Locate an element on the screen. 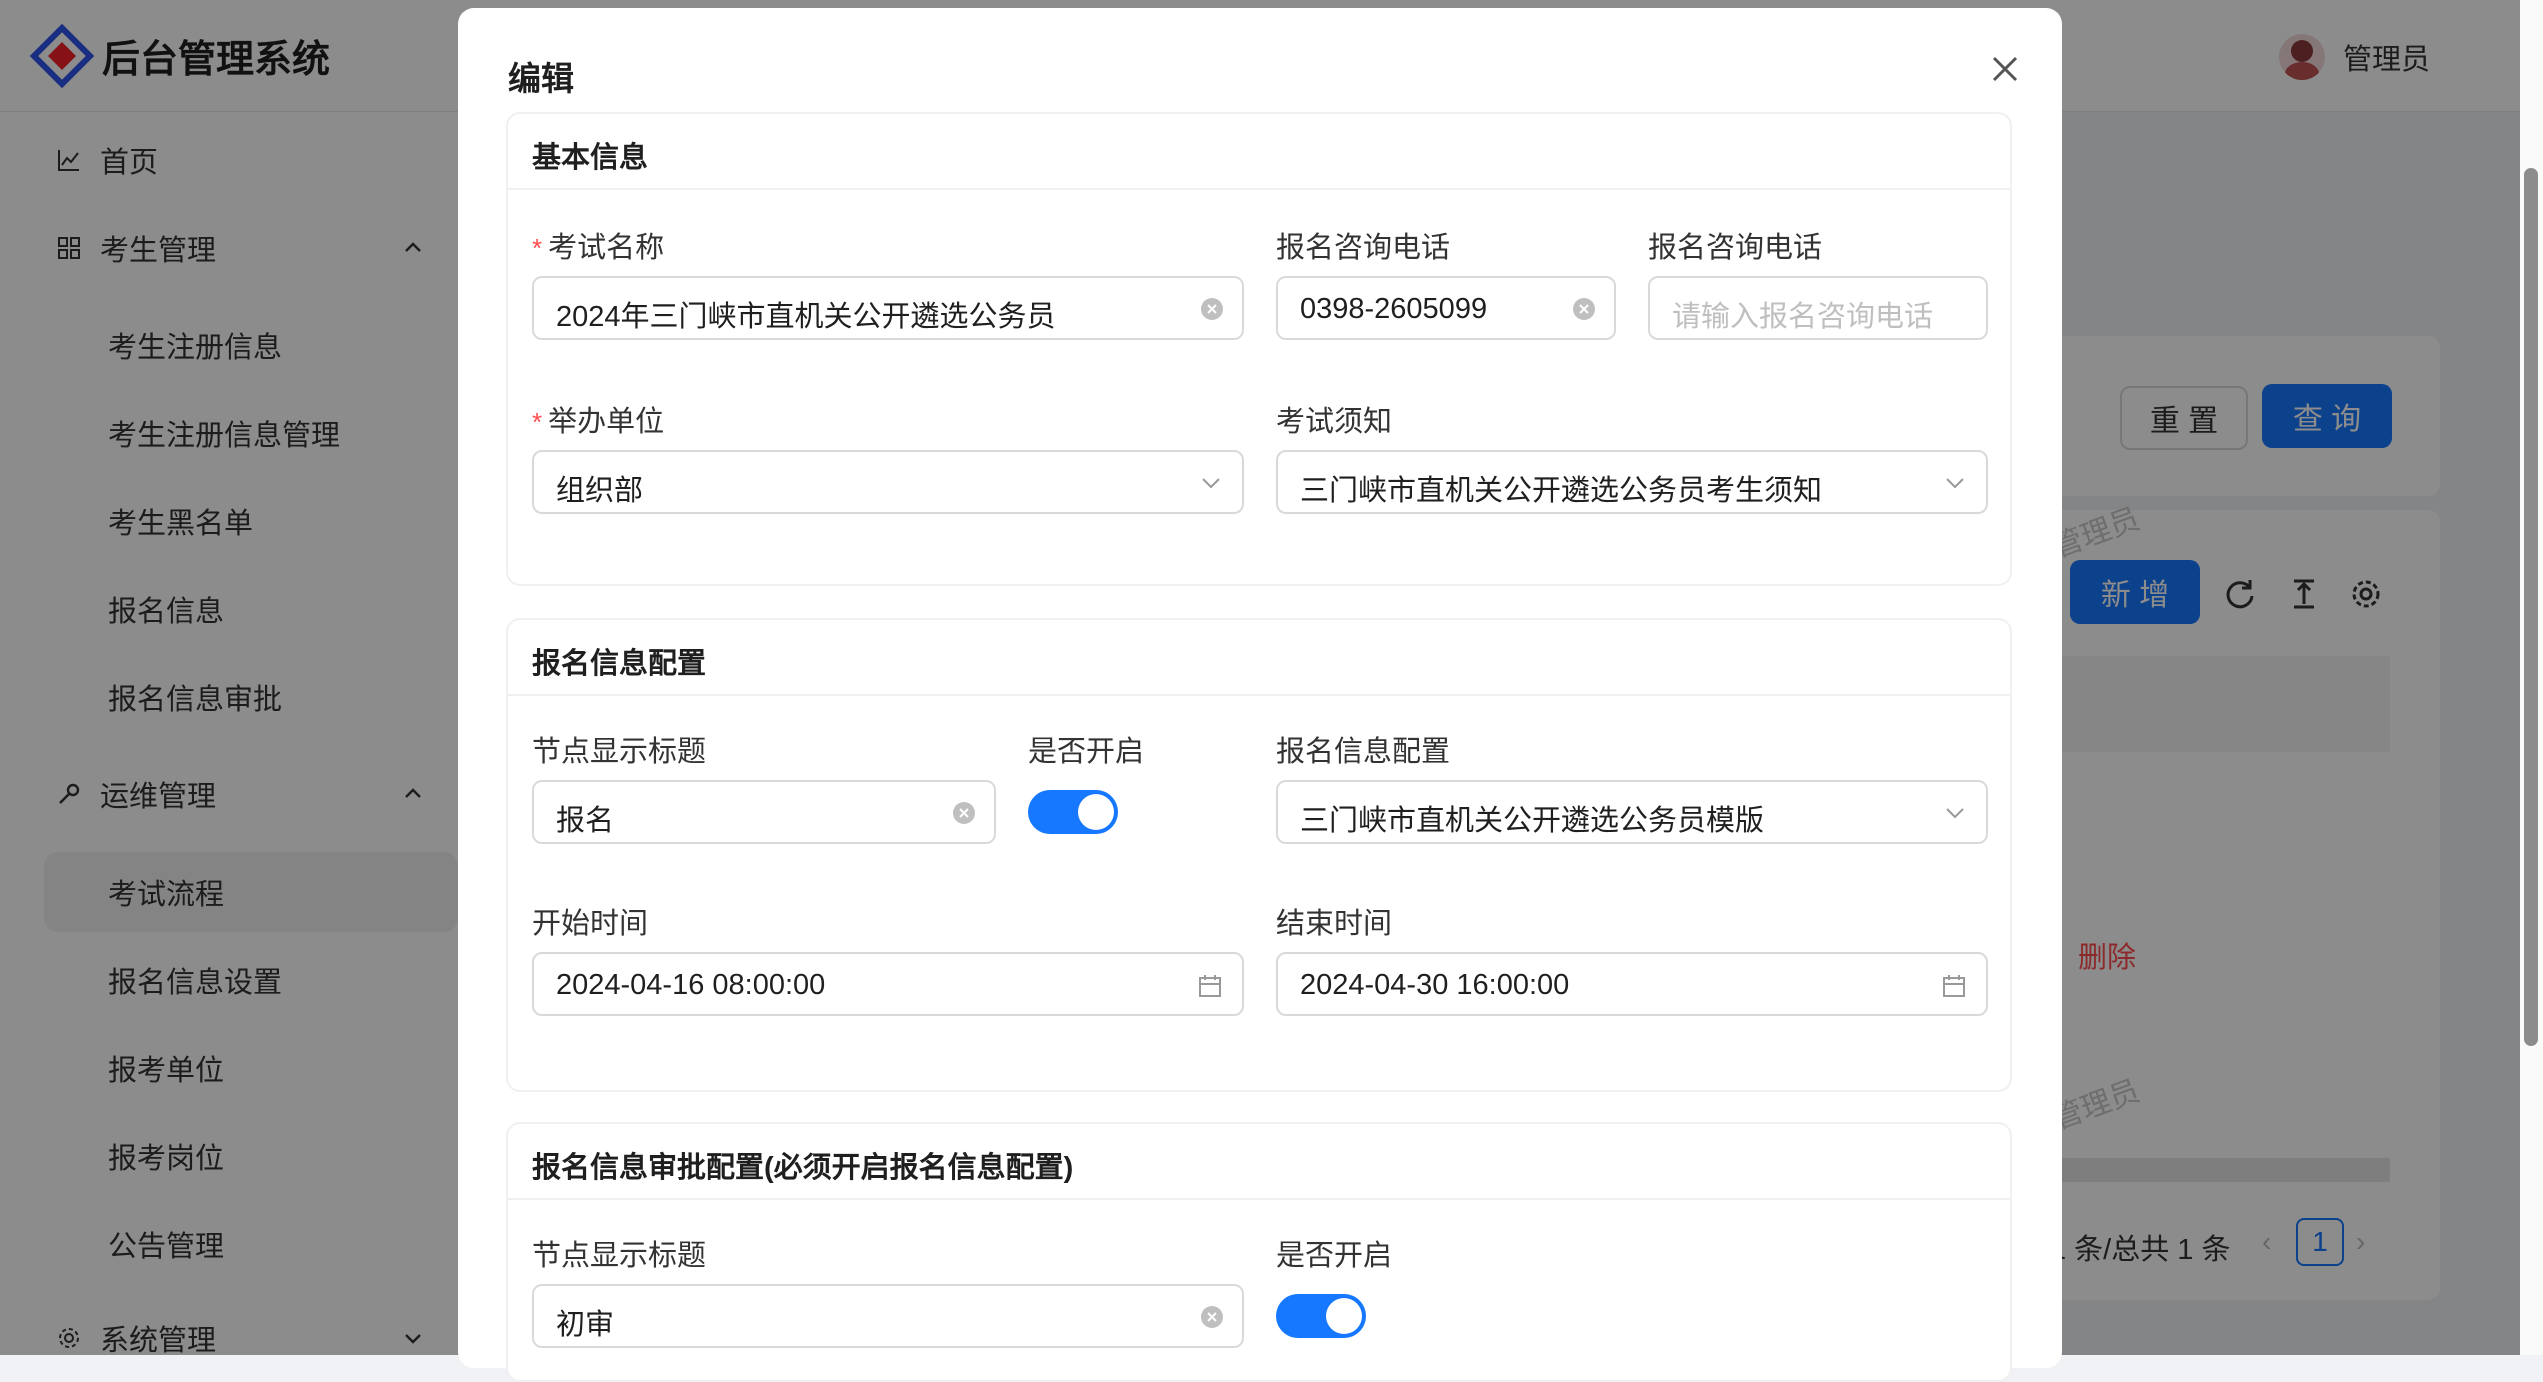 This screenshot has width=2543, height=1382. signup-config-label: 报名信息配置 is located at coordinates (1363, 752).